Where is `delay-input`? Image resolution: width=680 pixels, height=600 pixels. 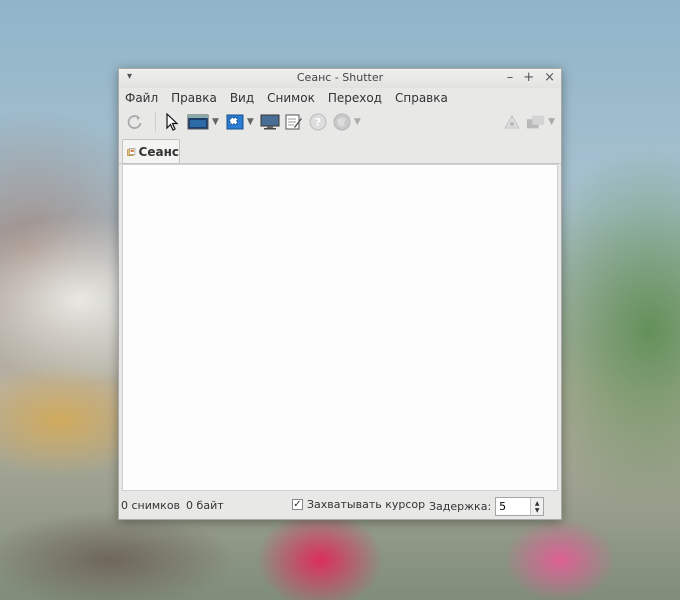
delay-input is located at coordinates (513, 506).